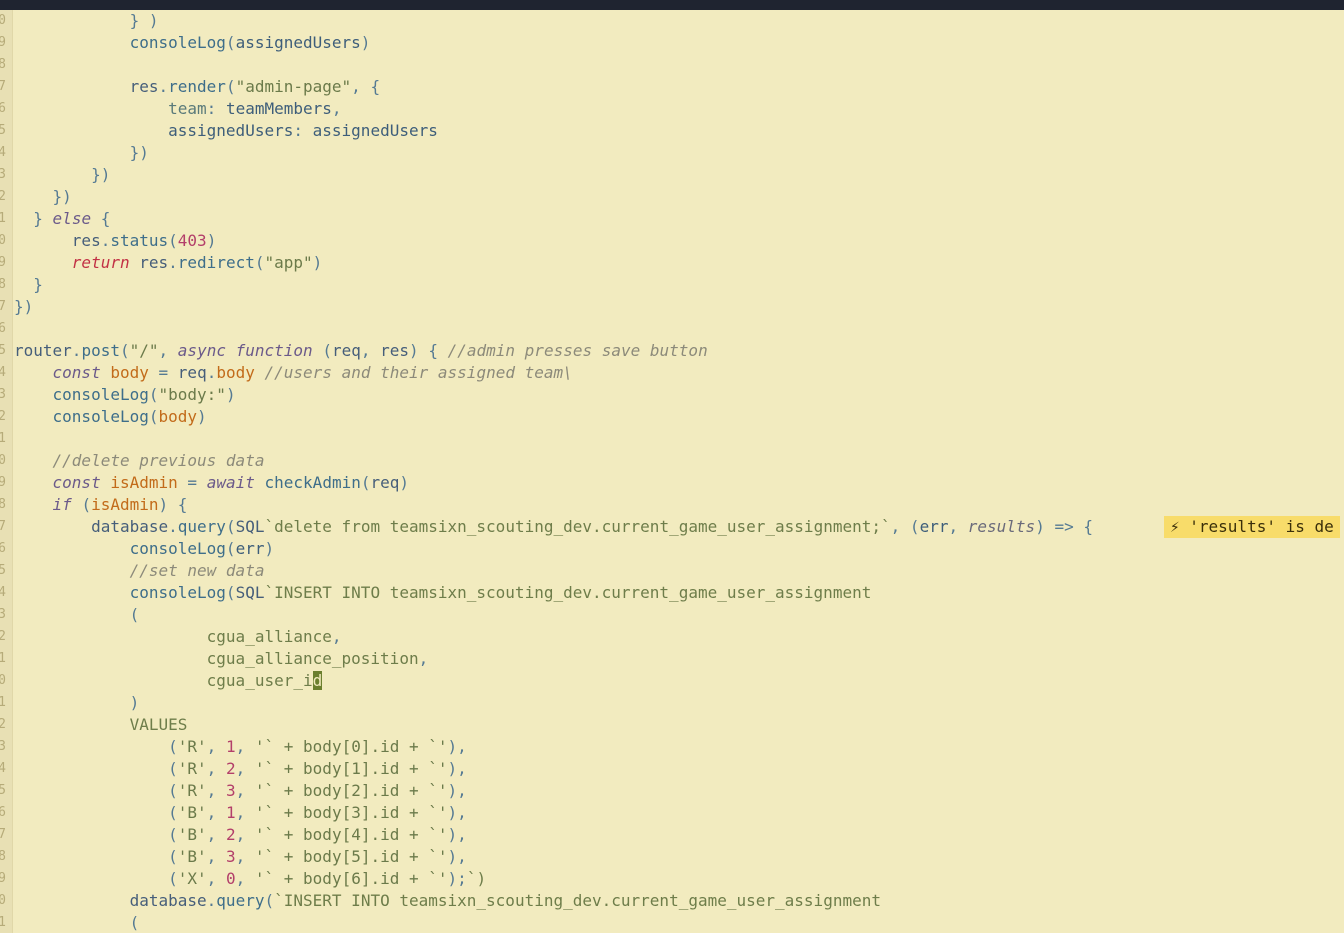  Describe the element at coordinates (158, 460) in the screenshot. I see `code-text: //delete previous data` at that location.